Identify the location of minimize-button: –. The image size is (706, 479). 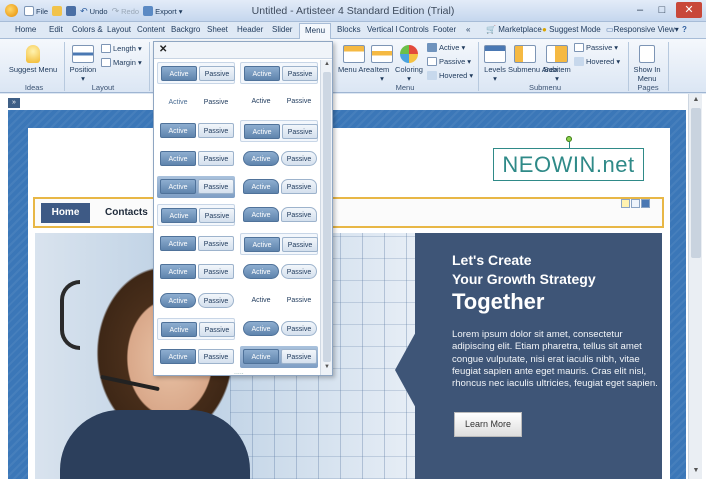
(640, 10).